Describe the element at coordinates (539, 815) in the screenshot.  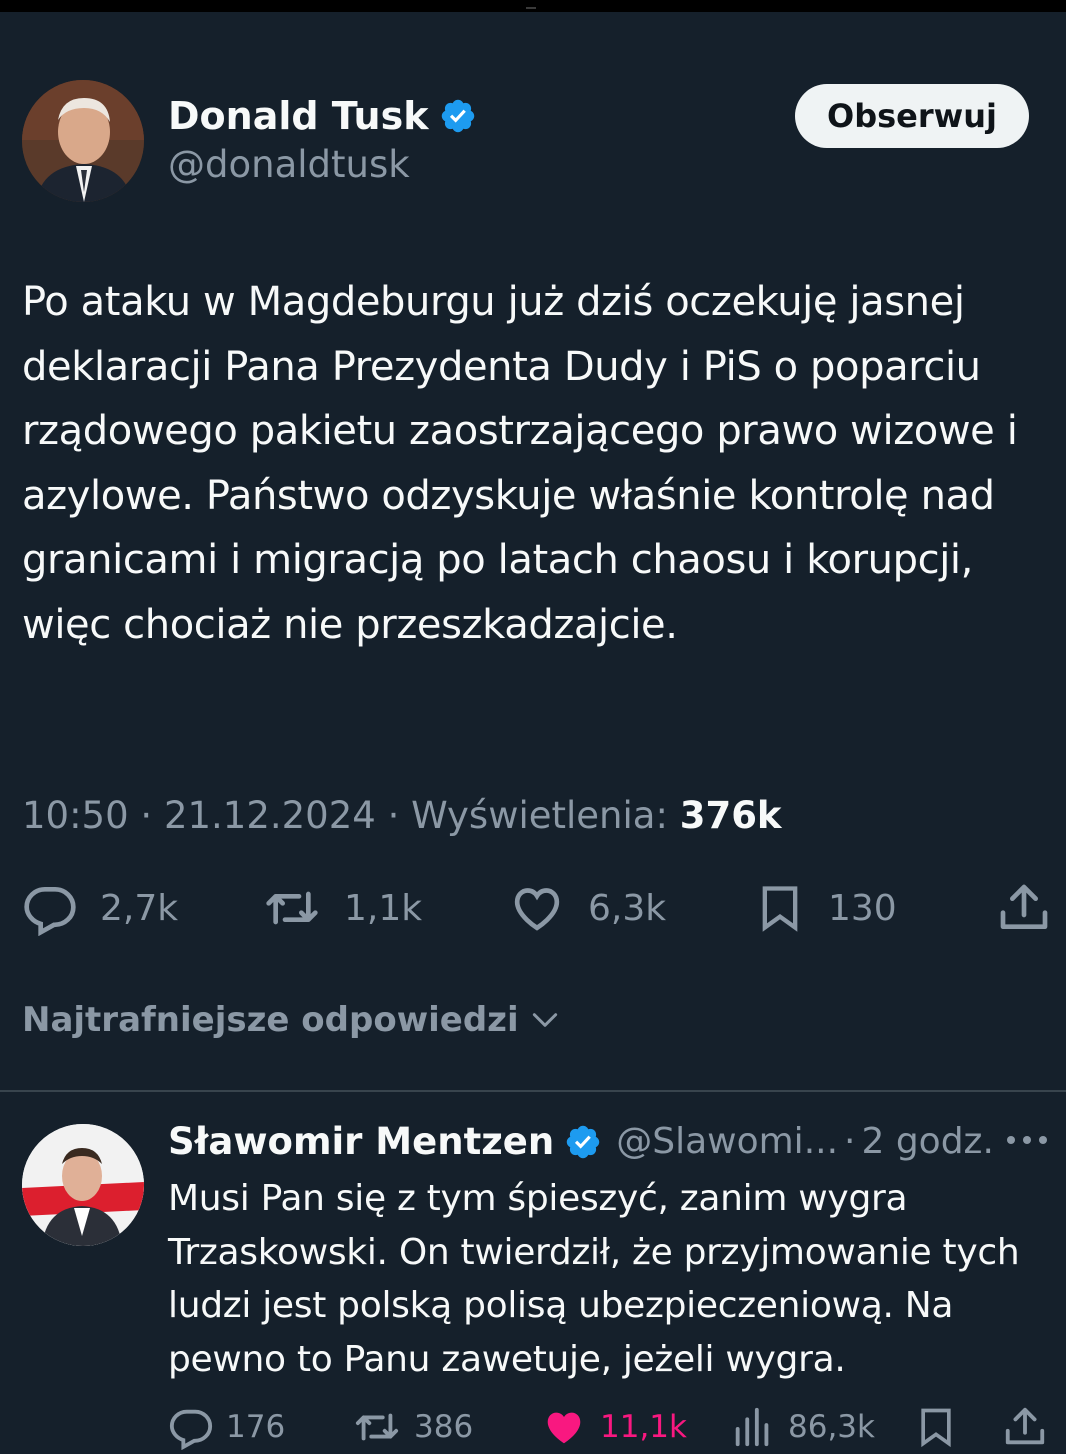
I see `views-label: Wyświetlenia:` at that location.